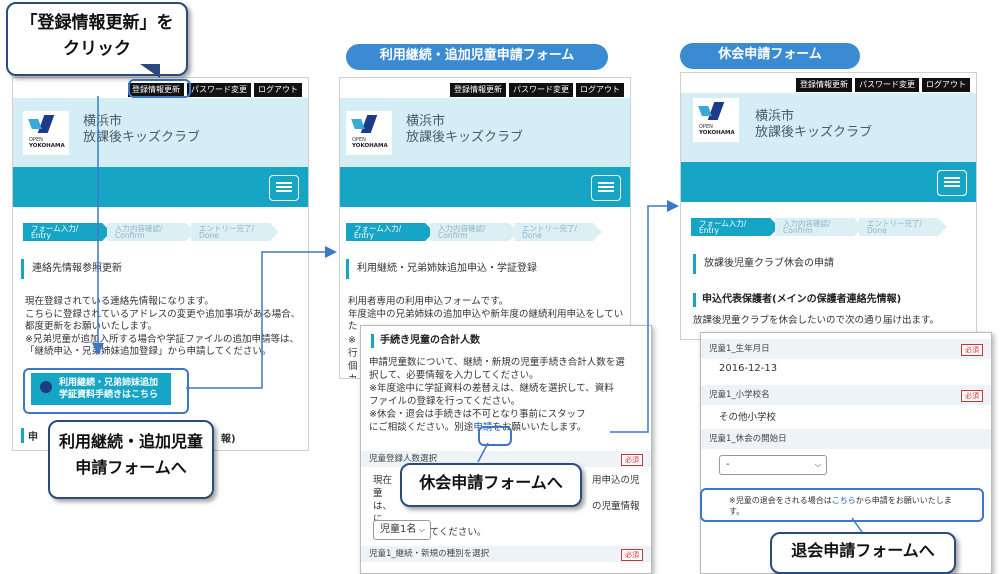  What do you see at coordinates (261, 317) in the screenshot?
I see `arrow-to-sibling-panel` at bounding box center [261, 317].